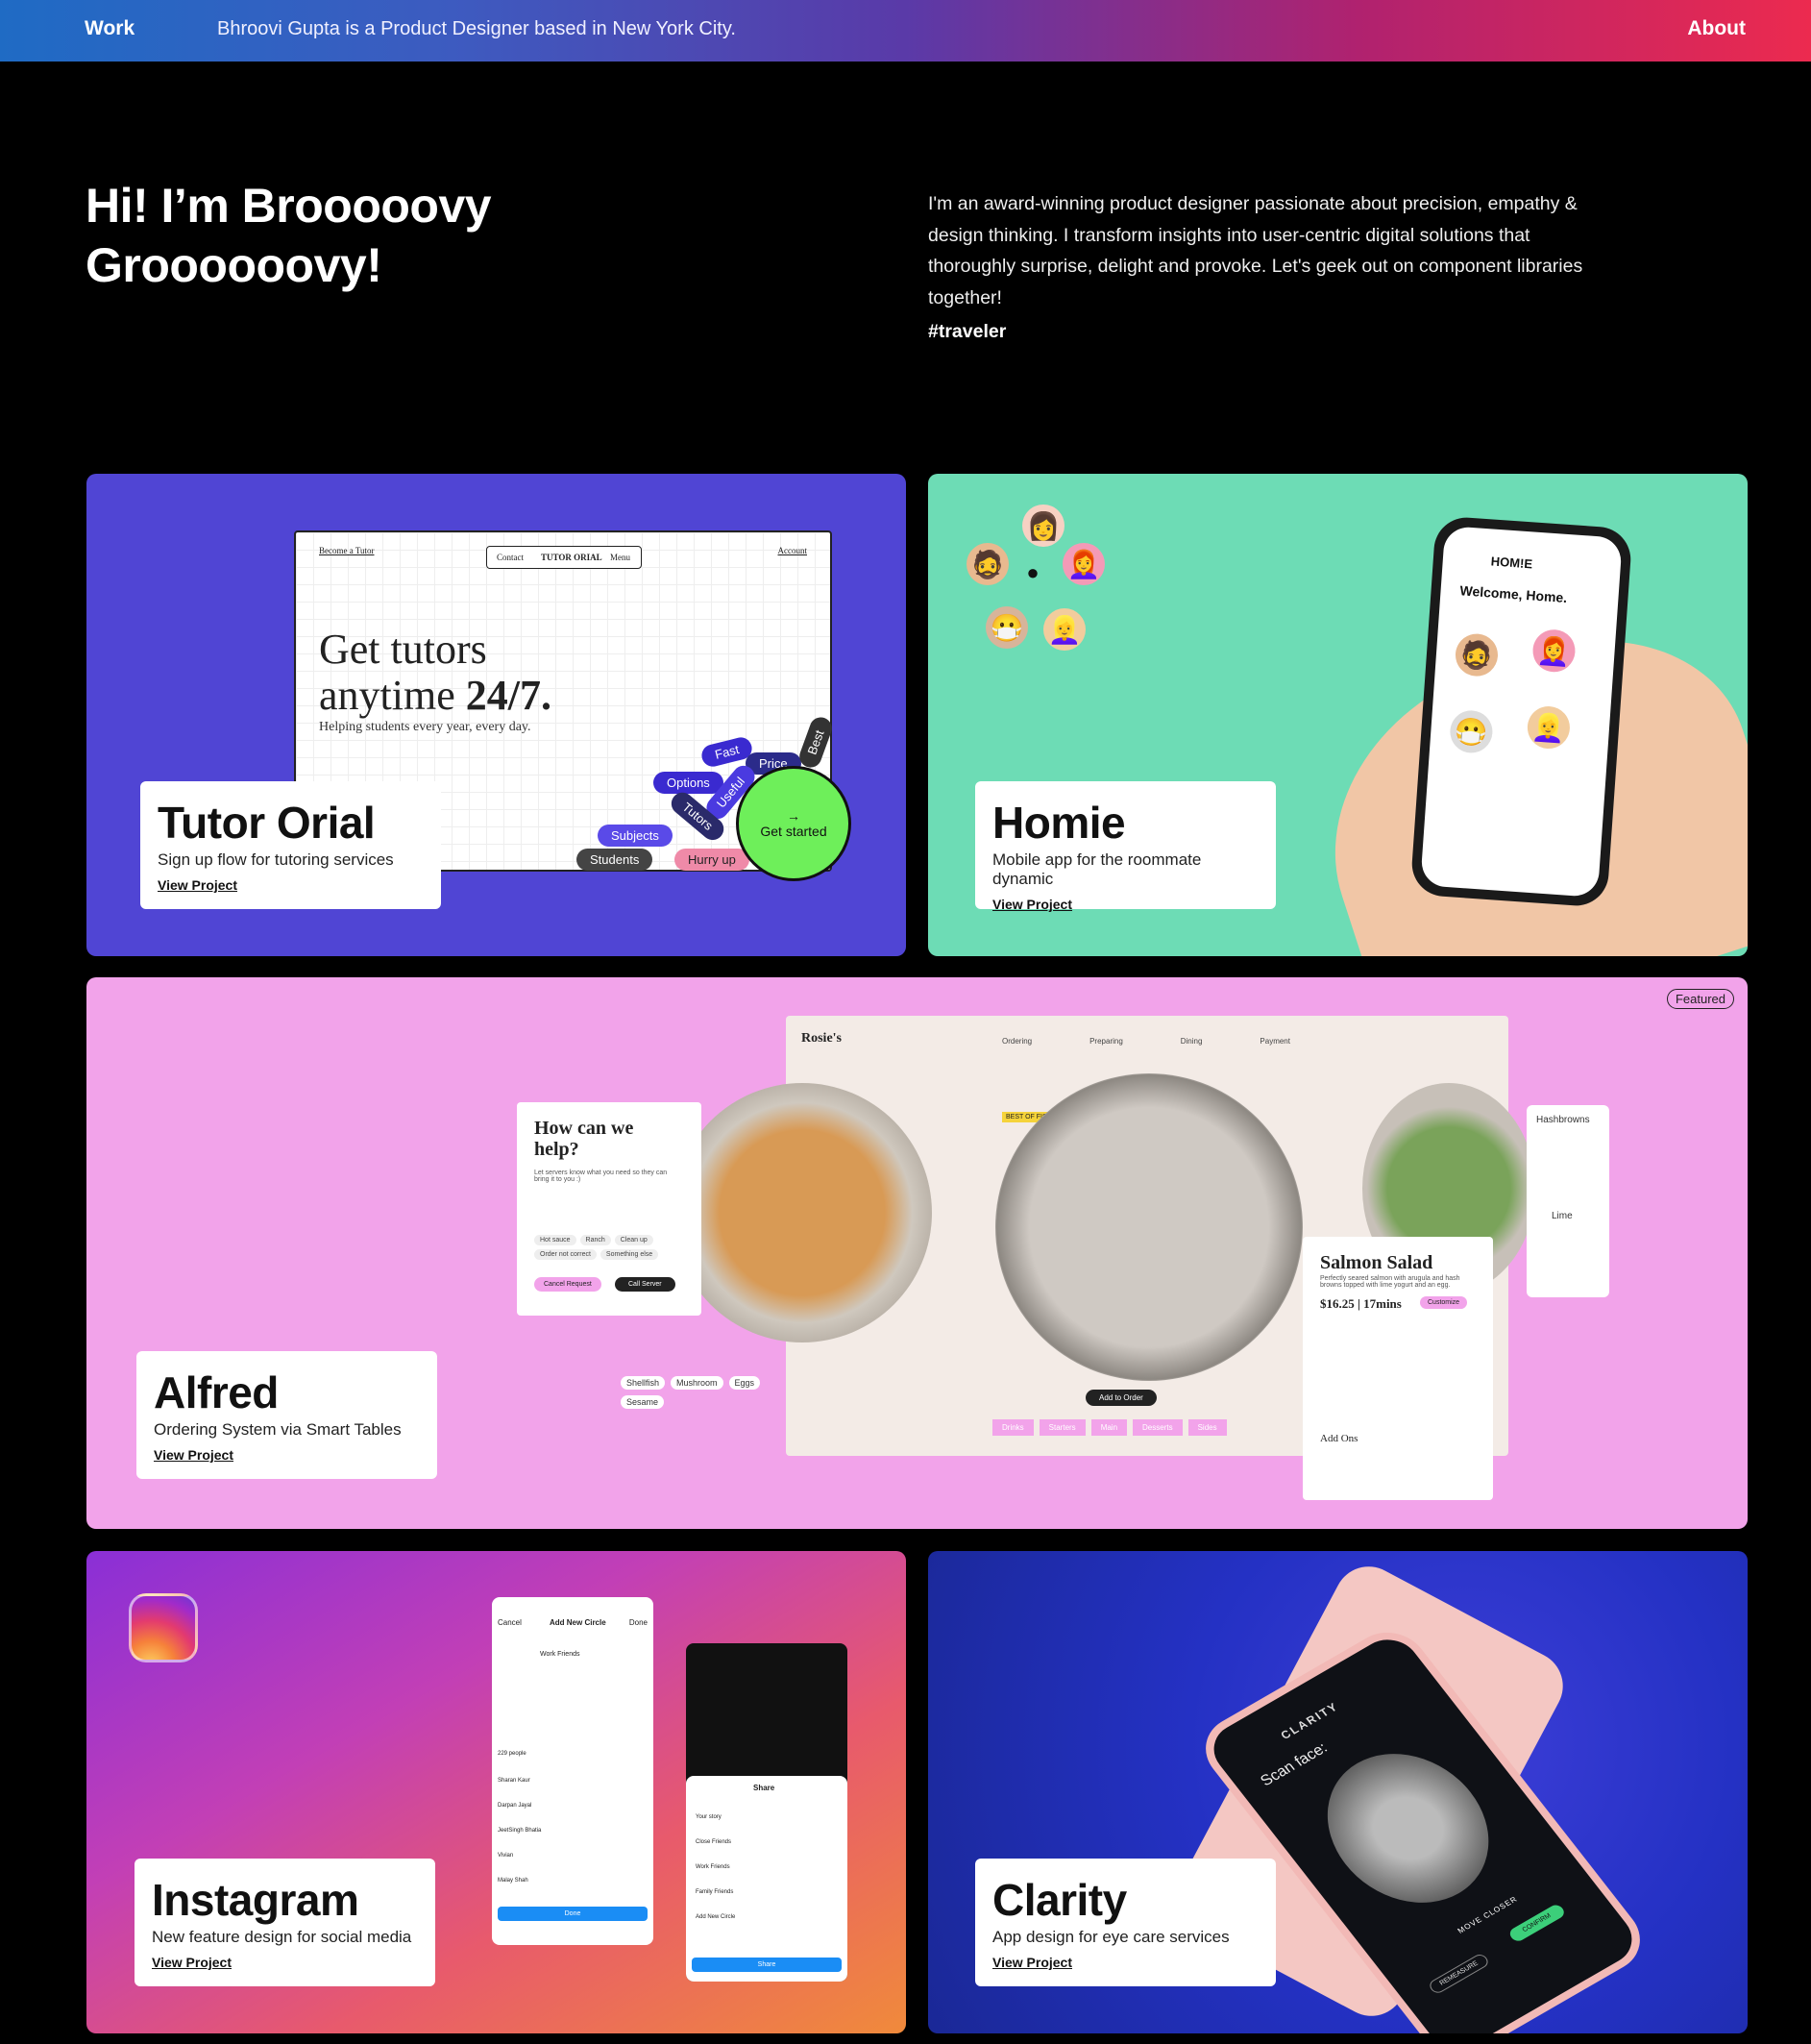 This screenshot has width=1811, height=2044. What do you see at coordinates (555, 1240) in the screenshot?
I see `alfred-help-chip: Hot sauce` at bounding box center [555, 1240].